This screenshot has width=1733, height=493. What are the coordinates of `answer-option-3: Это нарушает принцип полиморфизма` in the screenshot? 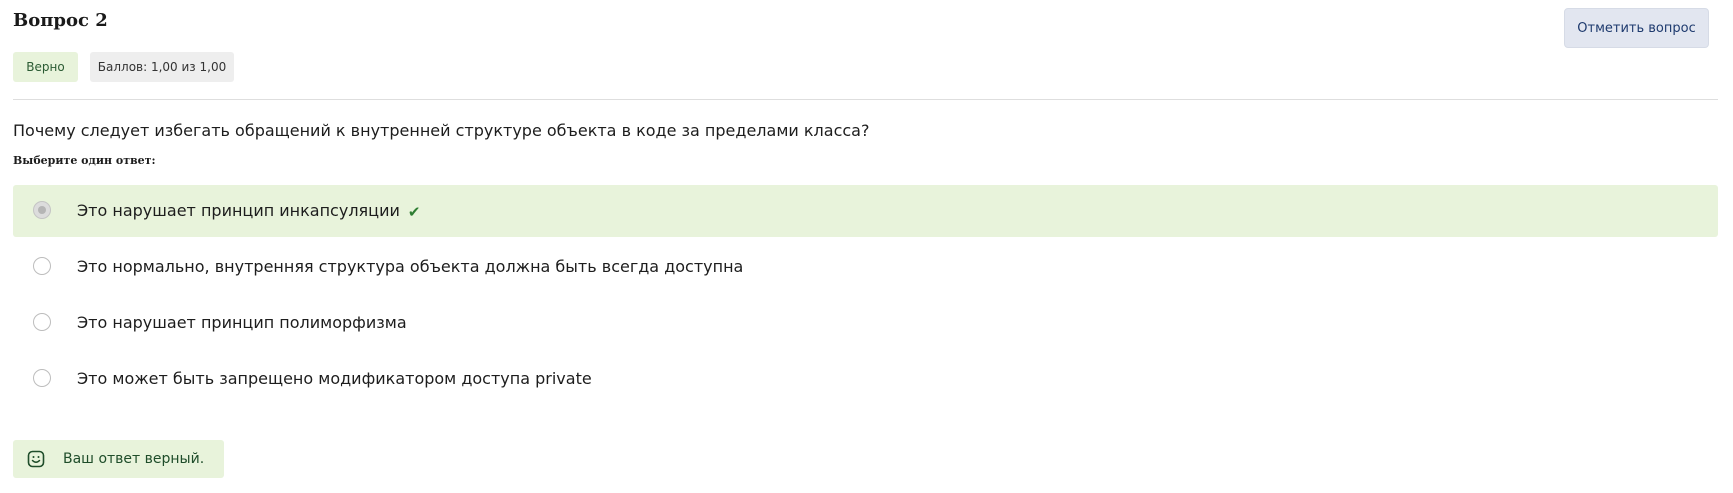 It's located at (865, 323).